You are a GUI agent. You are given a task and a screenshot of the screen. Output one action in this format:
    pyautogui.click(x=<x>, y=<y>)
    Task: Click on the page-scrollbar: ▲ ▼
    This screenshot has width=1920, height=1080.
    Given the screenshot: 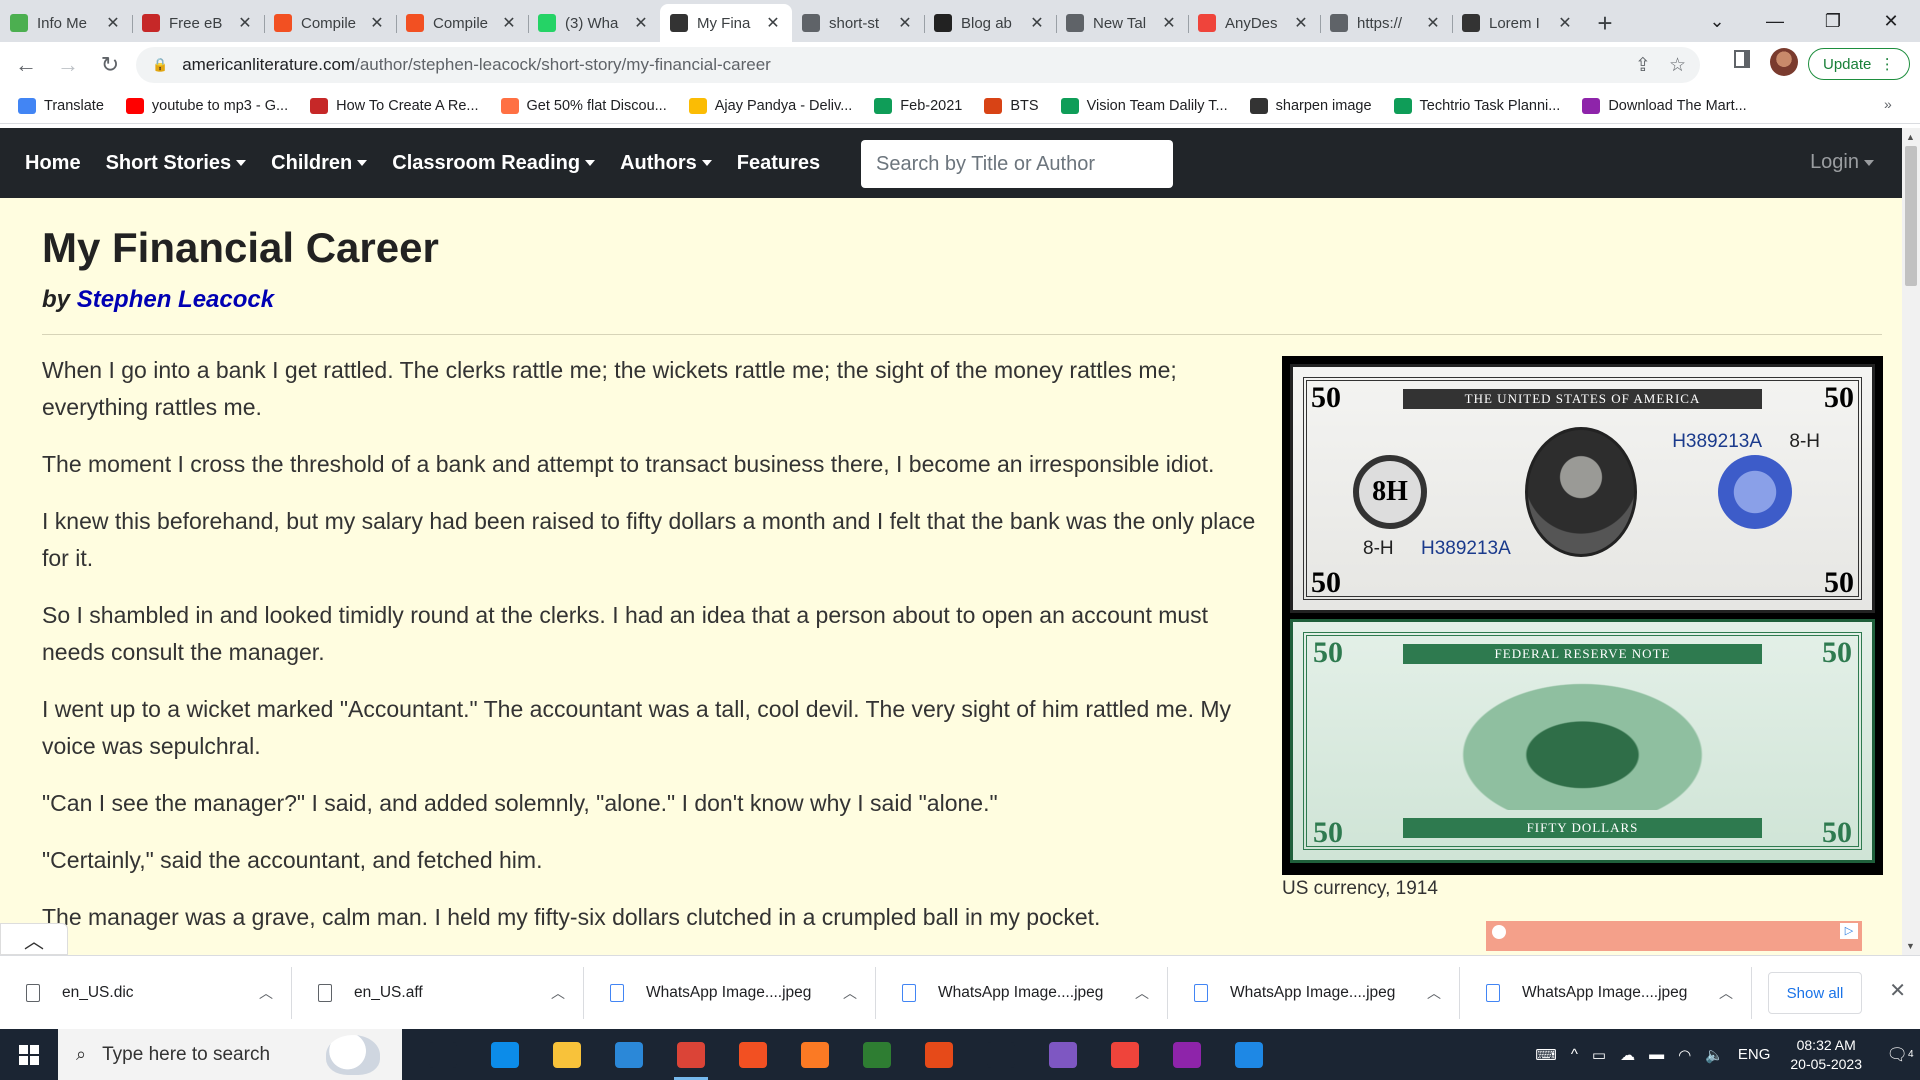 What is the action you would take?
    pyautogui.click(x=1911, y=541)
    